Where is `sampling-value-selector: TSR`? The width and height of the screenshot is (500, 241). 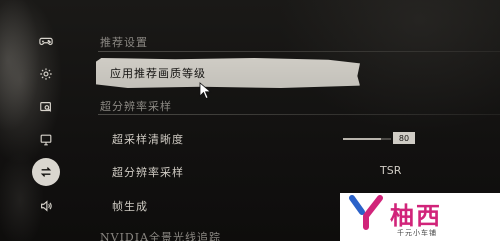
sampling-value-selector: TSR is located at coordinates (390, 170).